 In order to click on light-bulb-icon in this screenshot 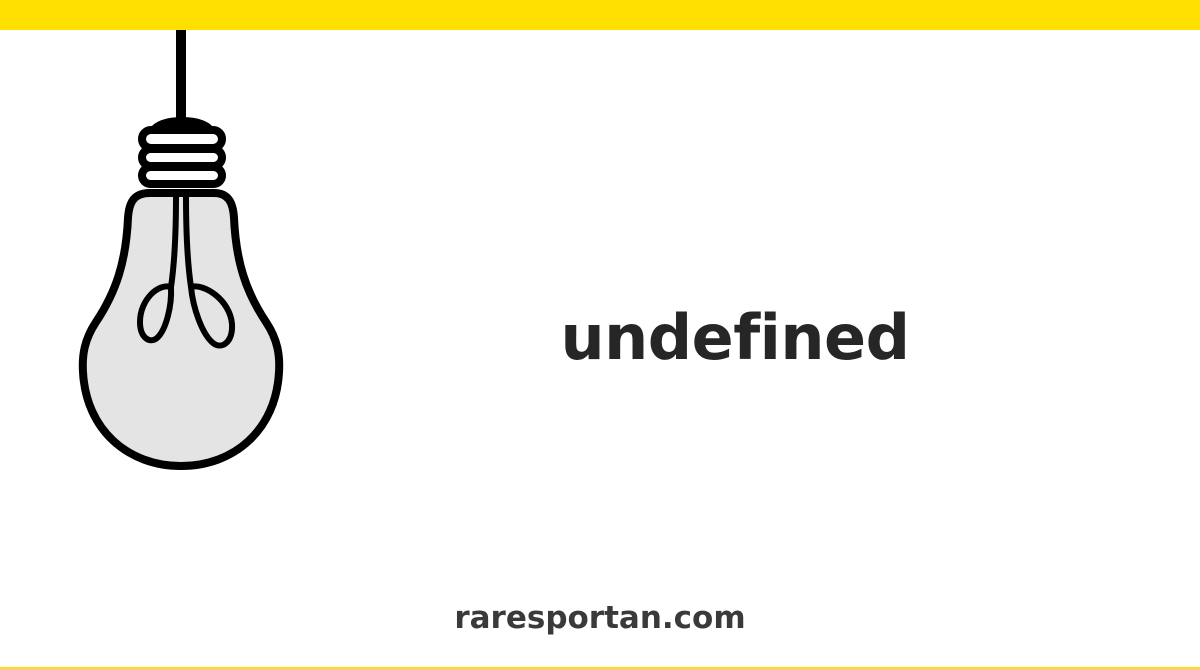, I will do `click(181, 250)`.